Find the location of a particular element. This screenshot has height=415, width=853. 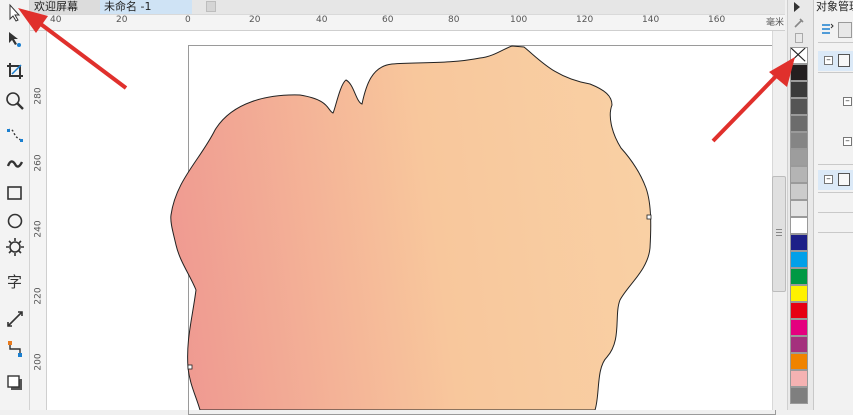

palette-flyout-arrow-icon is located at coordinates (797, 7).